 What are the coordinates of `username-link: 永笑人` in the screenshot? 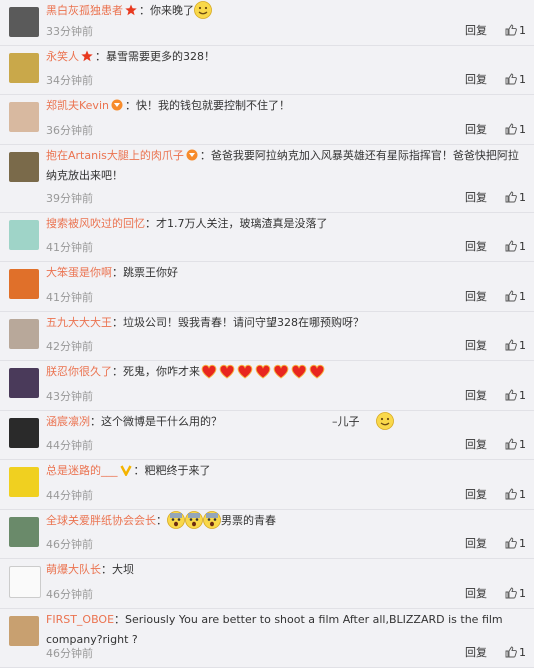 It's located at (62, 56).